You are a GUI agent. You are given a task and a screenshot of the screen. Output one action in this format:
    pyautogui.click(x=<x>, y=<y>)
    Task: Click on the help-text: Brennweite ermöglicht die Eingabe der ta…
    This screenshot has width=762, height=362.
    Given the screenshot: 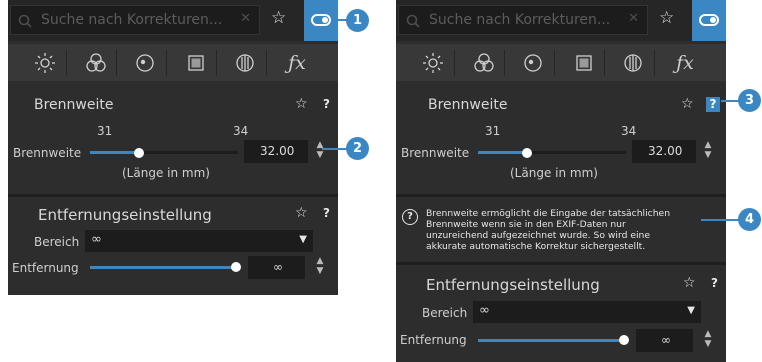 What is the action you would take?
    pyautogui.click(x=548, y=230)
    